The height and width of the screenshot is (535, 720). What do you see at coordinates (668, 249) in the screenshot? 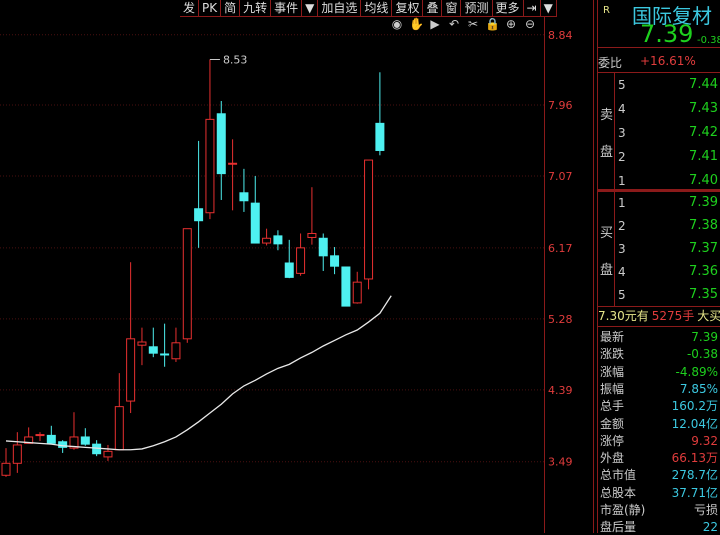
I see `buy-level: 3 7.37` at bounding box center [668, 249].